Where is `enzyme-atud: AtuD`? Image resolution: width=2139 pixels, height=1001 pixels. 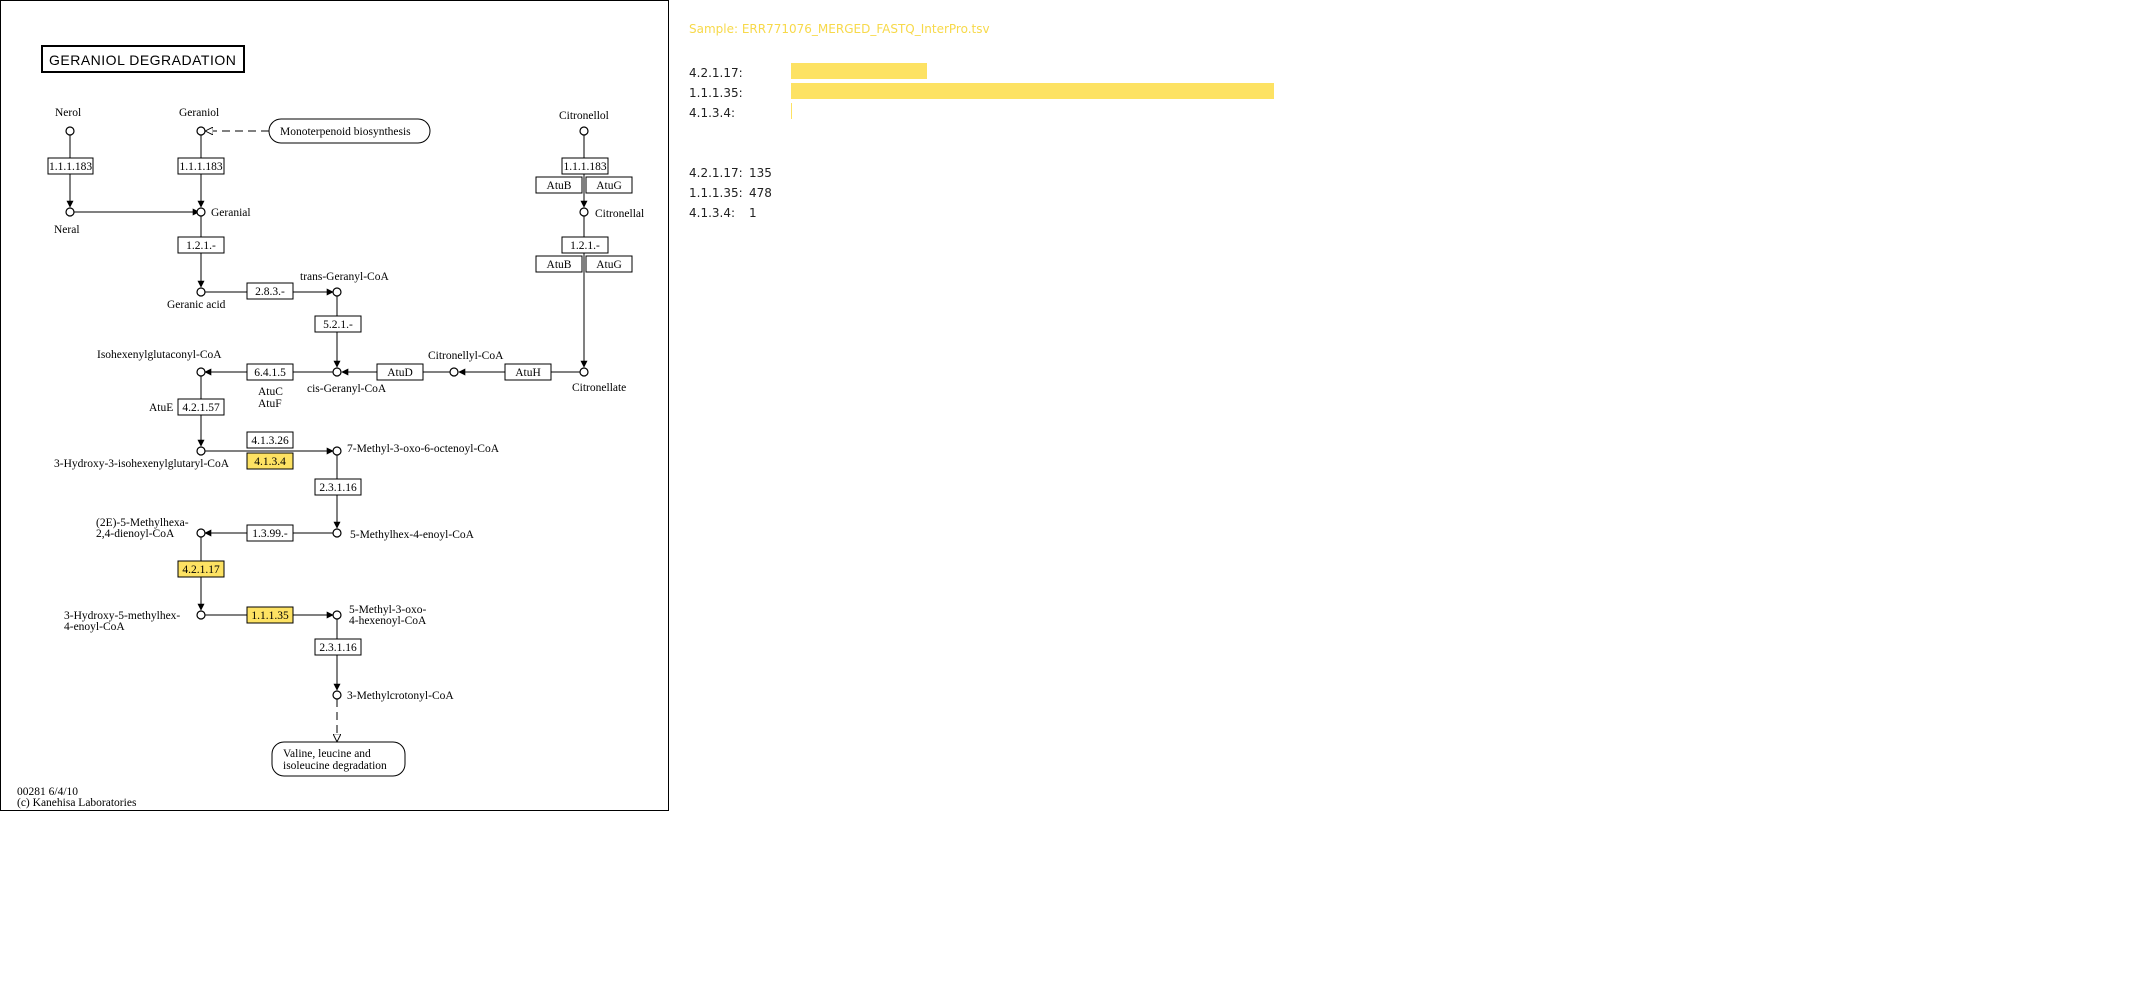 enzyme-atud: AtuD is located at coordinates (400, 372).